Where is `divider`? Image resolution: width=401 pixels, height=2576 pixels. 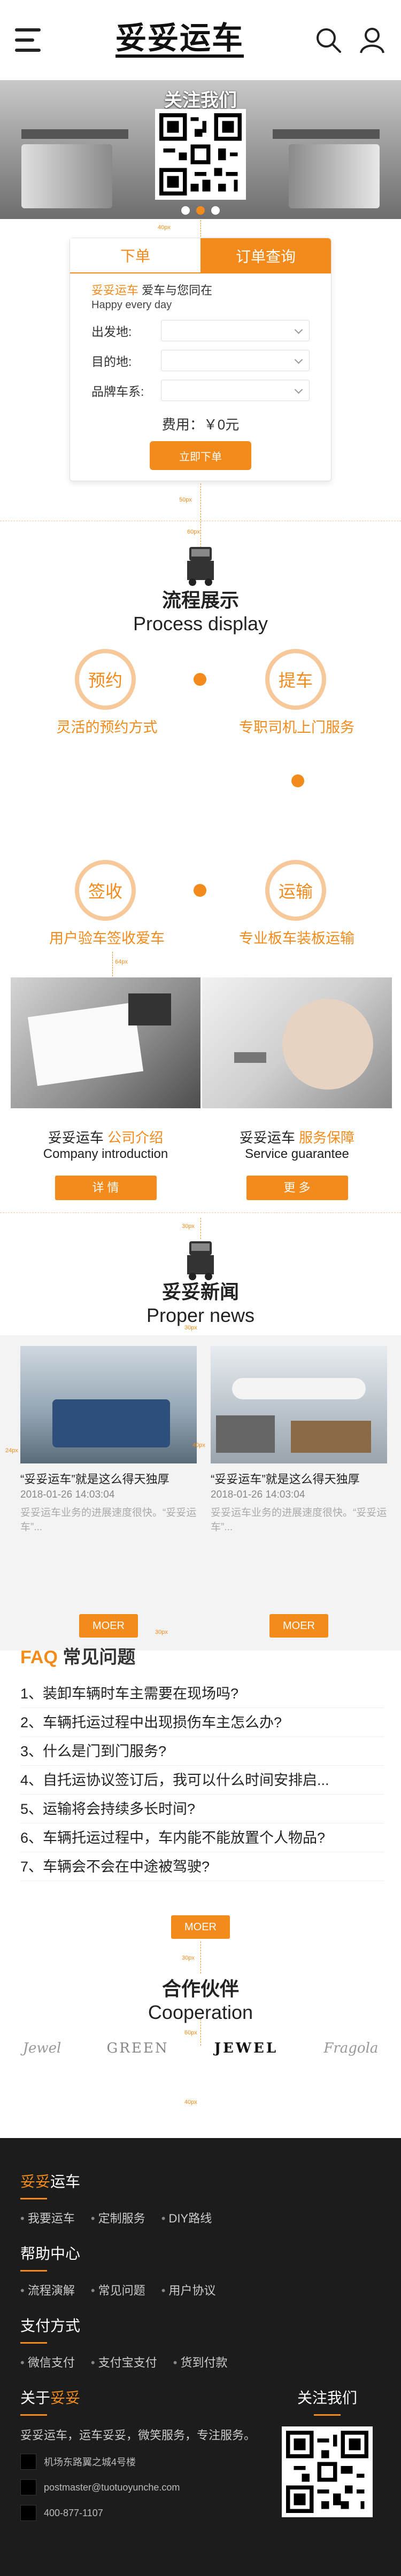 divider is located at coordinates (200, 1212).